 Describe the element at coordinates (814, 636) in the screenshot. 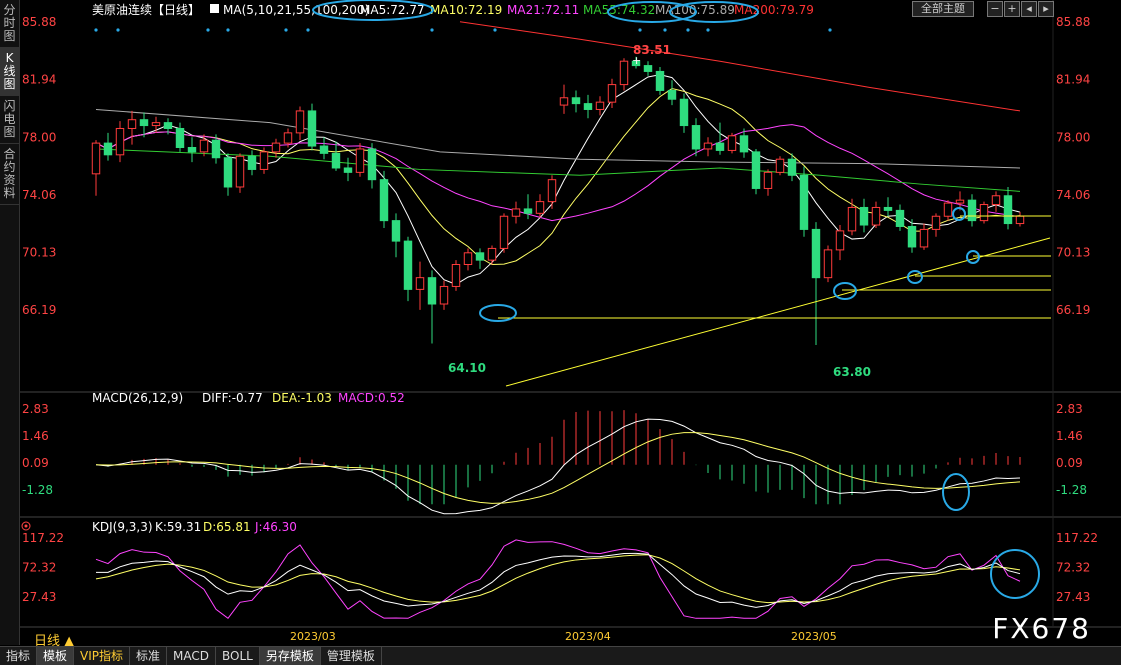

I see `x-label-may: 2023/05` at that location.